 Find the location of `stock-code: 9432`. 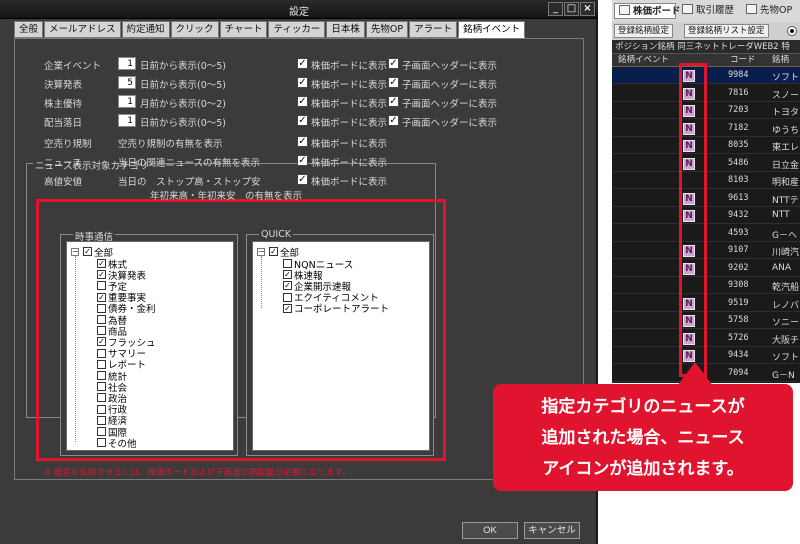

stock-code: 9432 is located at coordinates (738, 215).